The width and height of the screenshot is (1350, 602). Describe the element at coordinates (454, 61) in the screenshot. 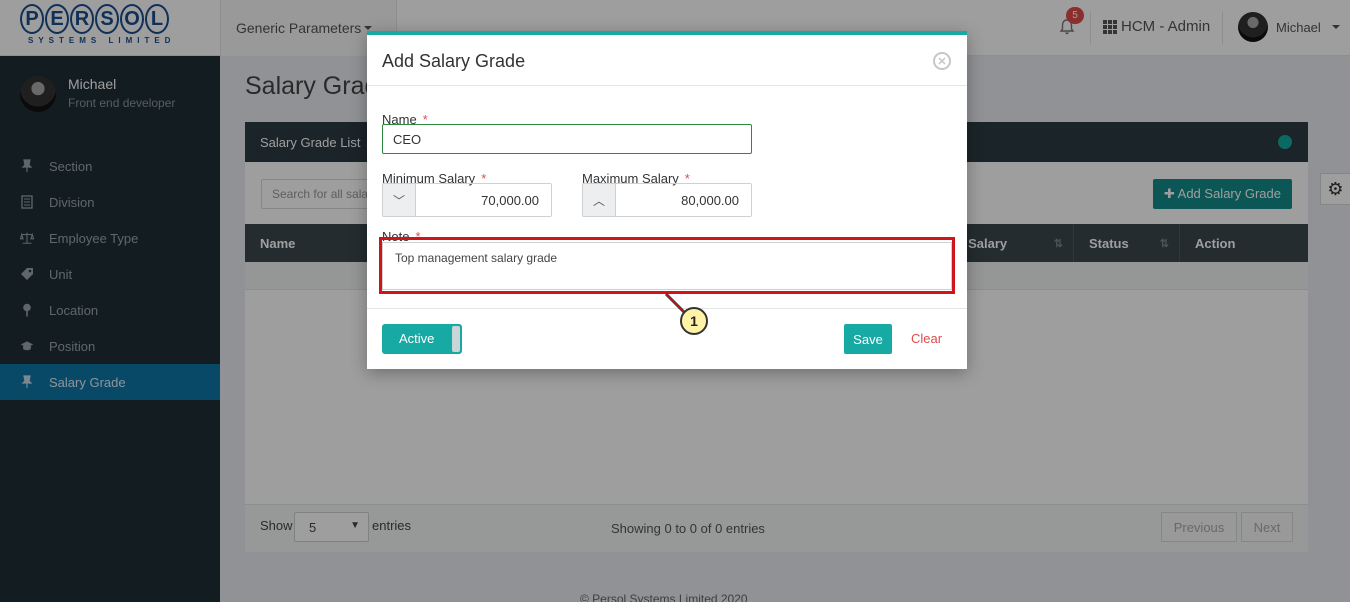

I see `modal-title: Add Salary Grade` at that location.